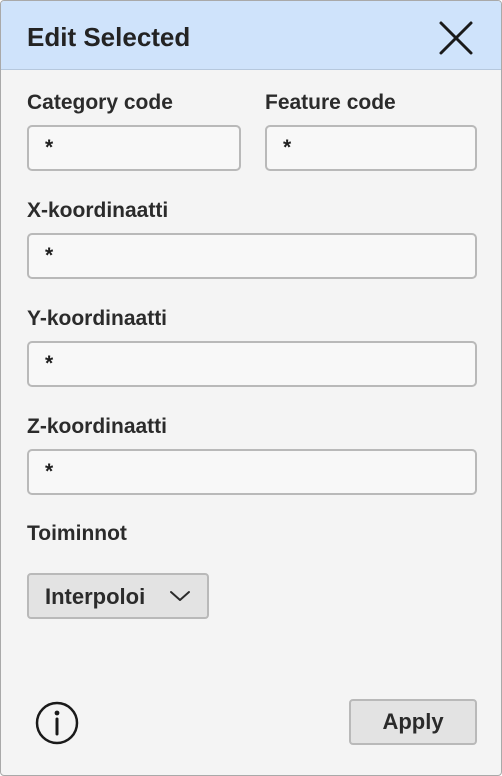 This screenshot has width=502, height=776. Describe the element at coordinates (330, 102) in the screenshot. I see `feature-code-label: Feature code` at that location.